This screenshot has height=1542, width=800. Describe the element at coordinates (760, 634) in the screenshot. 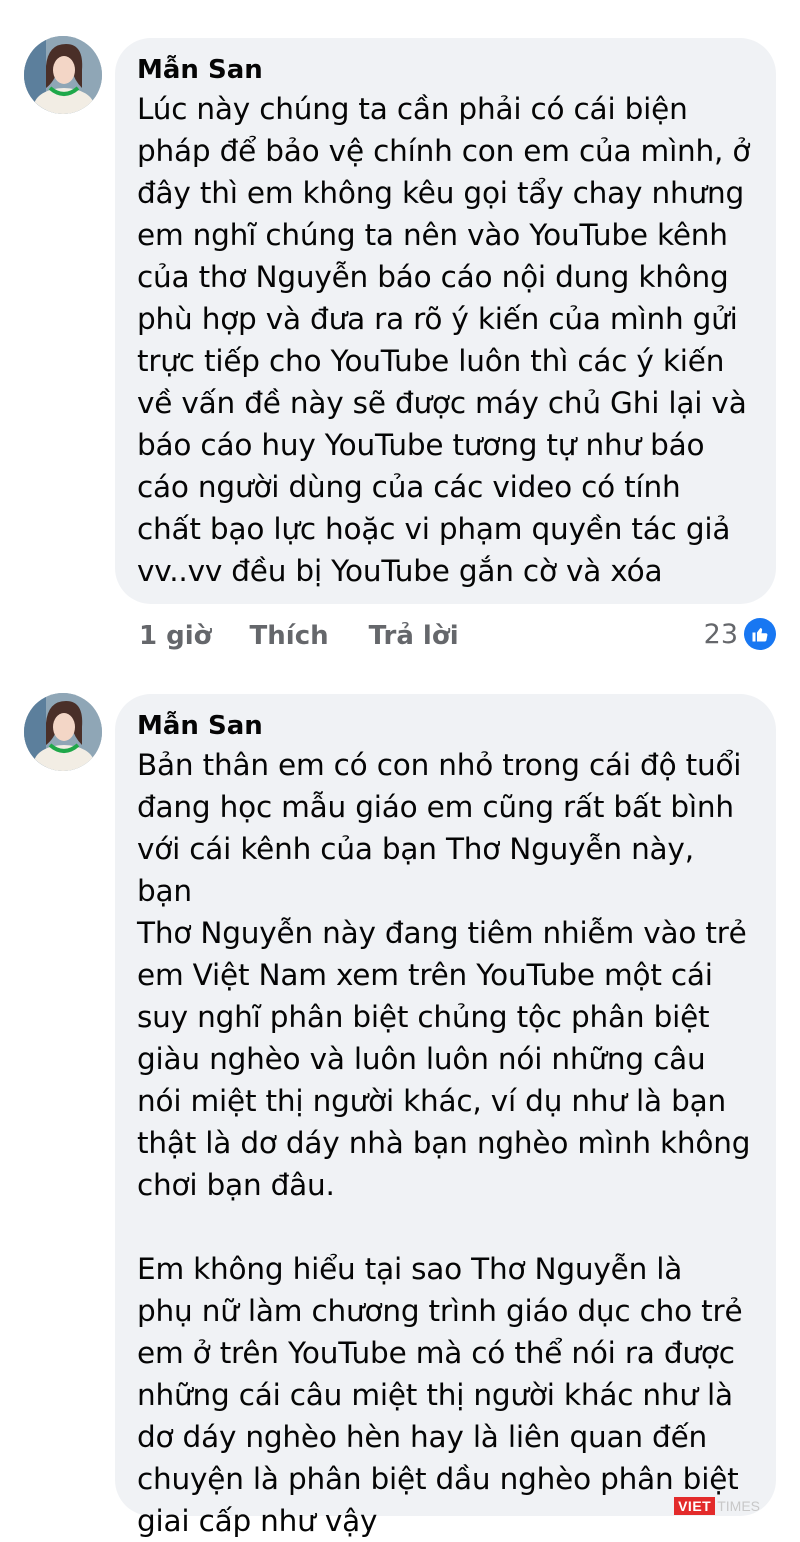

I see `like-icon` at that location.